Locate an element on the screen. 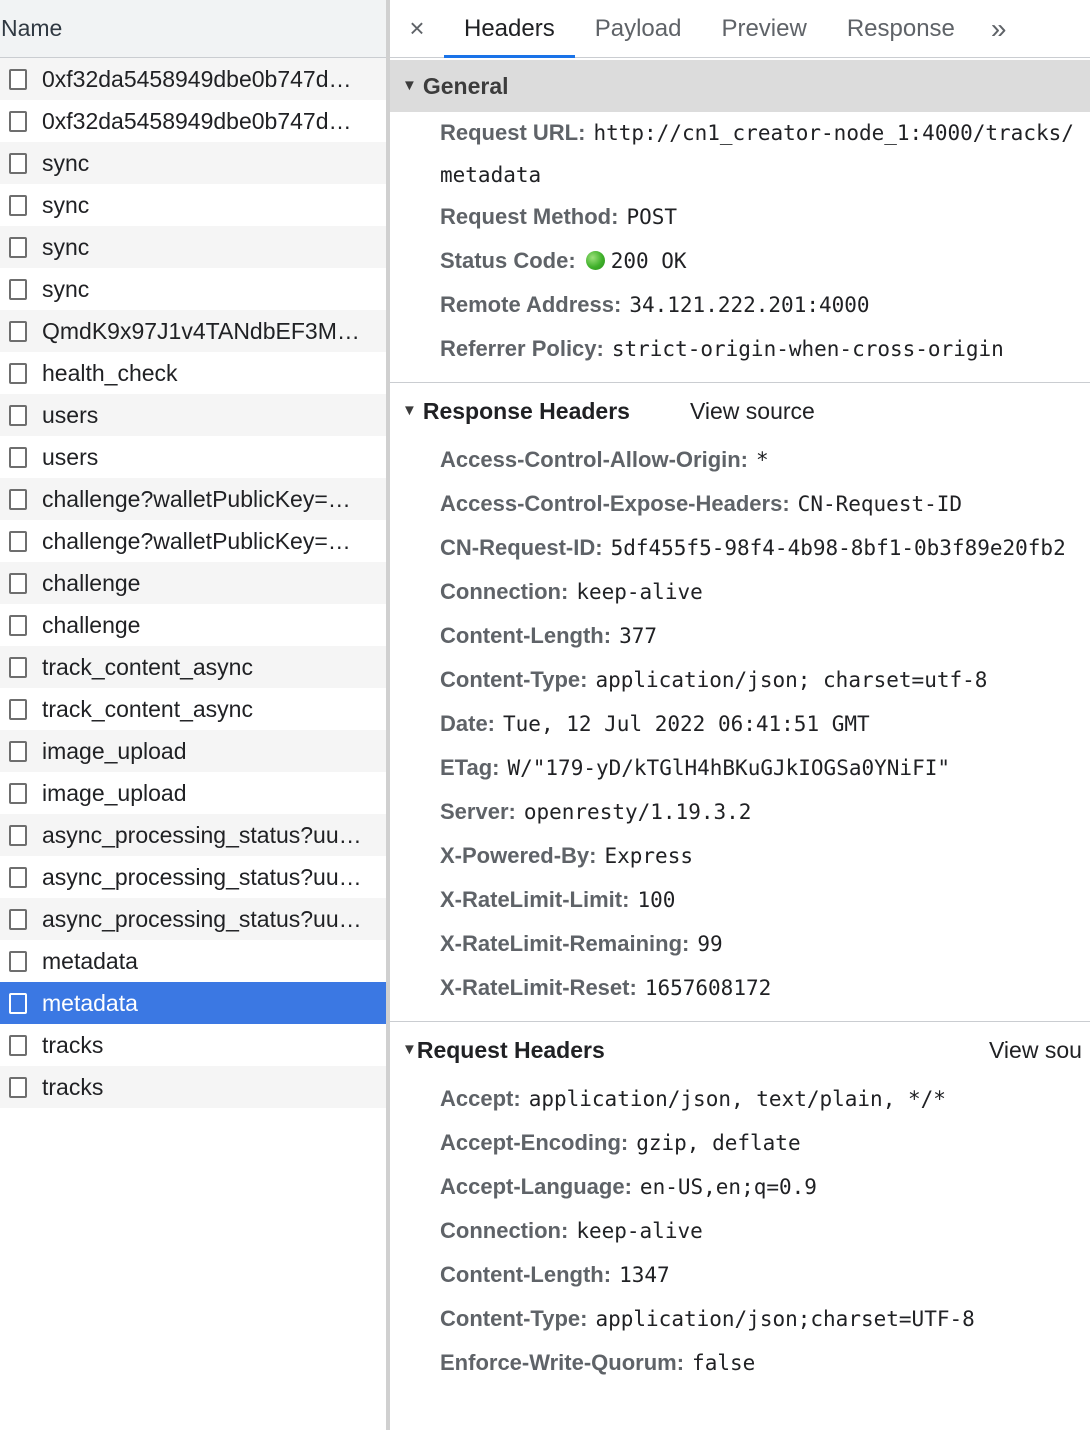  header-value: 377 is located at coordinates (638, 636).